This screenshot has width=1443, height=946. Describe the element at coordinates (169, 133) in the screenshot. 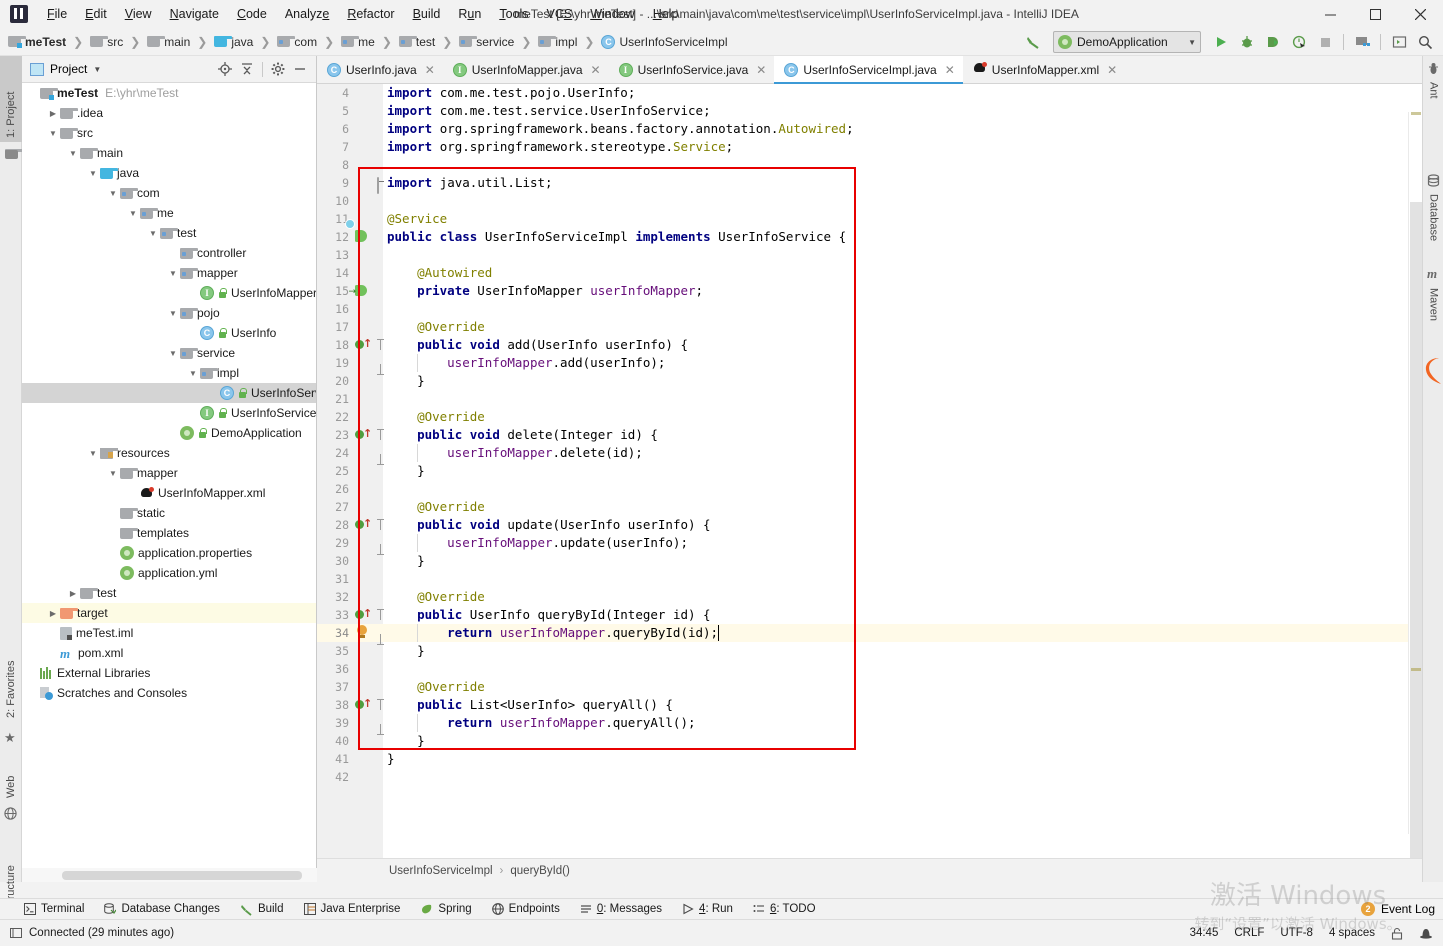

I see `tree-node-src: ▼ src` at that location.